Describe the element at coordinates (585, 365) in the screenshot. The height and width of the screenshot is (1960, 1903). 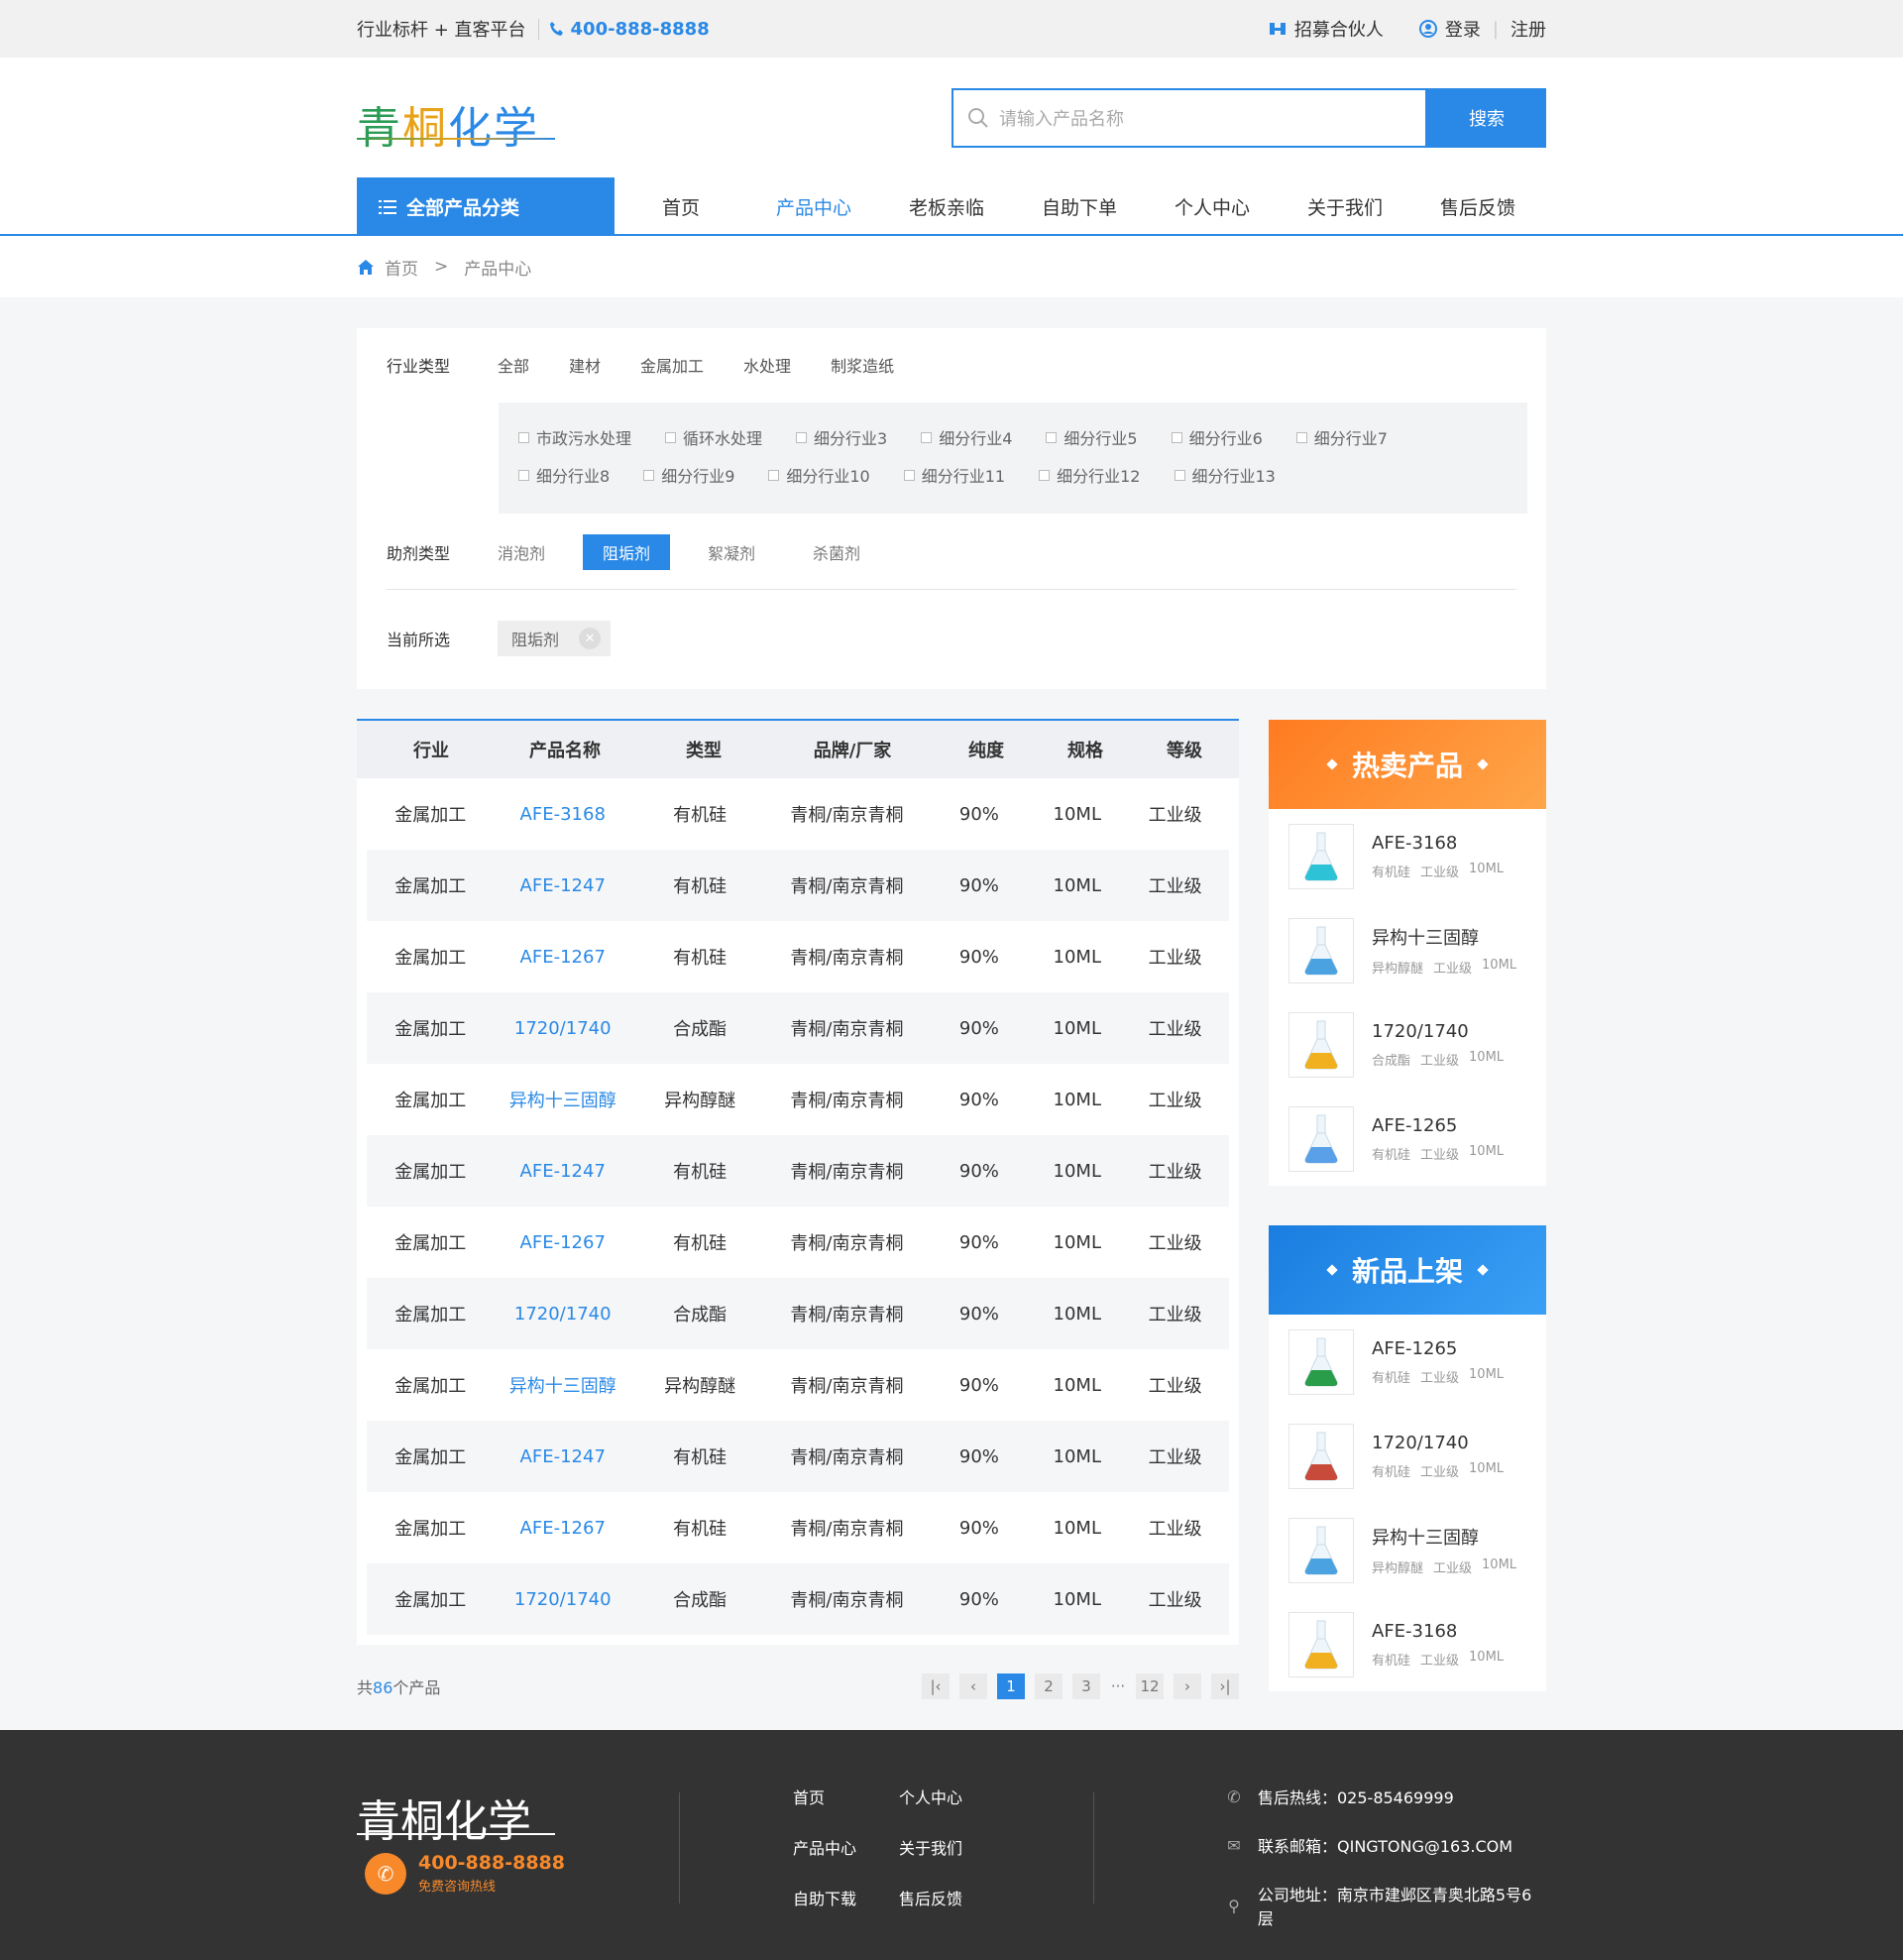
I see `industry-option: 建材` at that location.